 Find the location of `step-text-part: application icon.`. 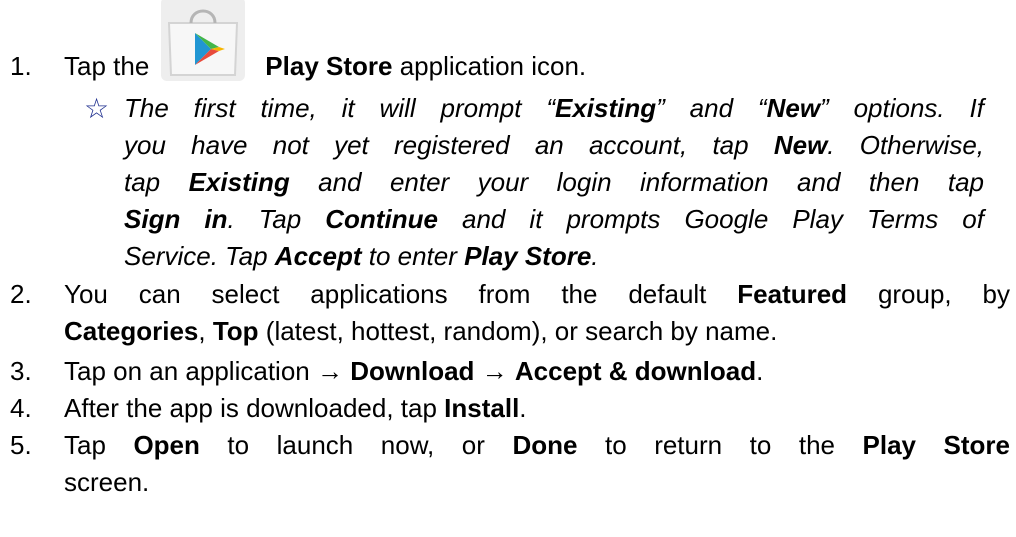

step-text-part: application icon. is located at coordinates (489, 66).